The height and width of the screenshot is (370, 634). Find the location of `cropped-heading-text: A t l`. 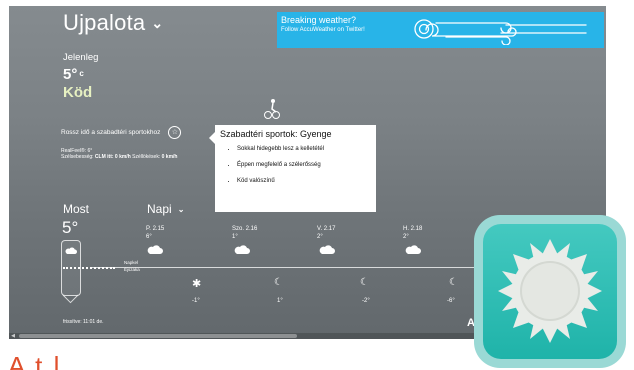

cropped-heading-text: A t l is located at coordinates (35, 361).